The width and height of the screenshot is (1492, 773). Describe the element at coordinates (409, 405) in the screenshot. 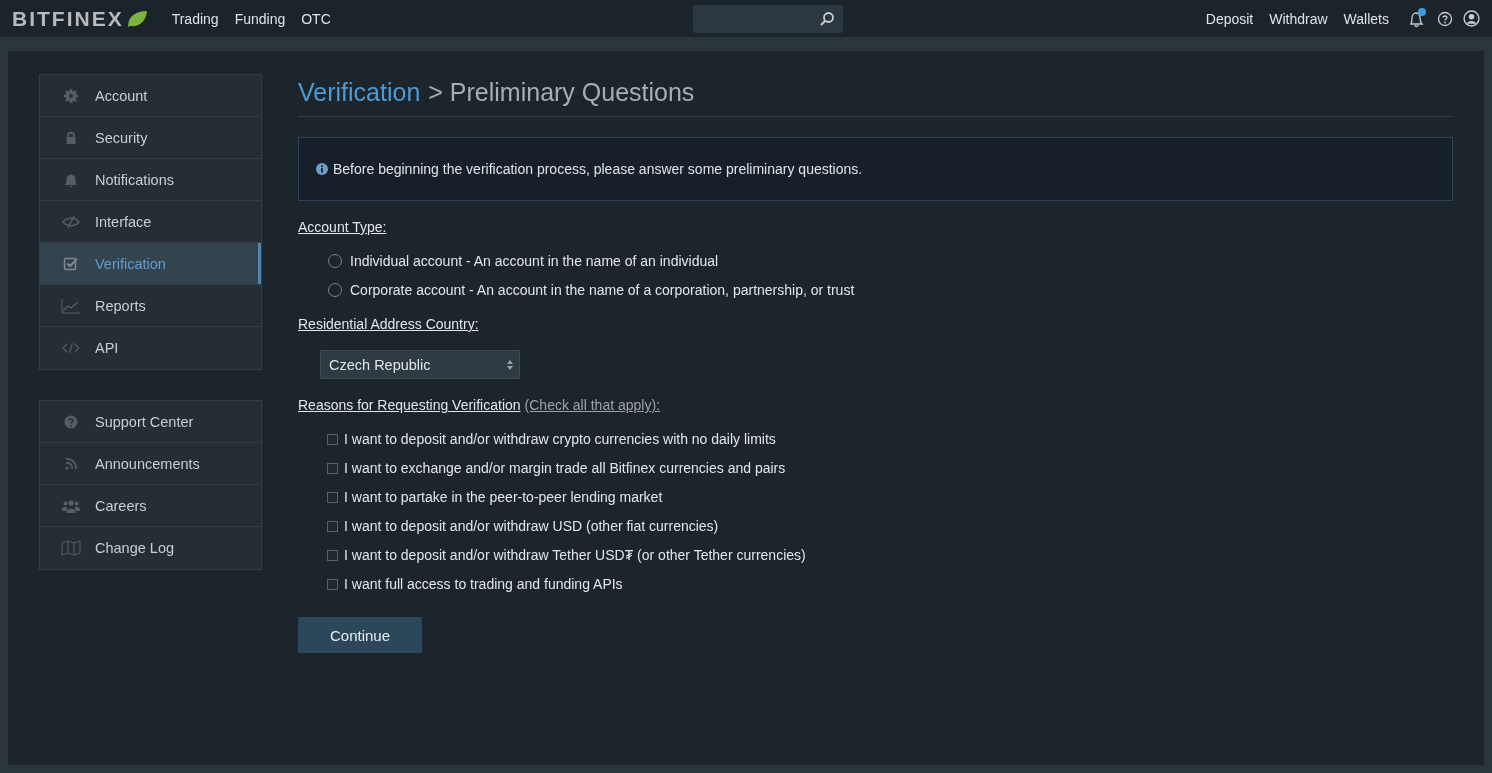

I see `section-label: Reasons for Requesting Verification` at that location.